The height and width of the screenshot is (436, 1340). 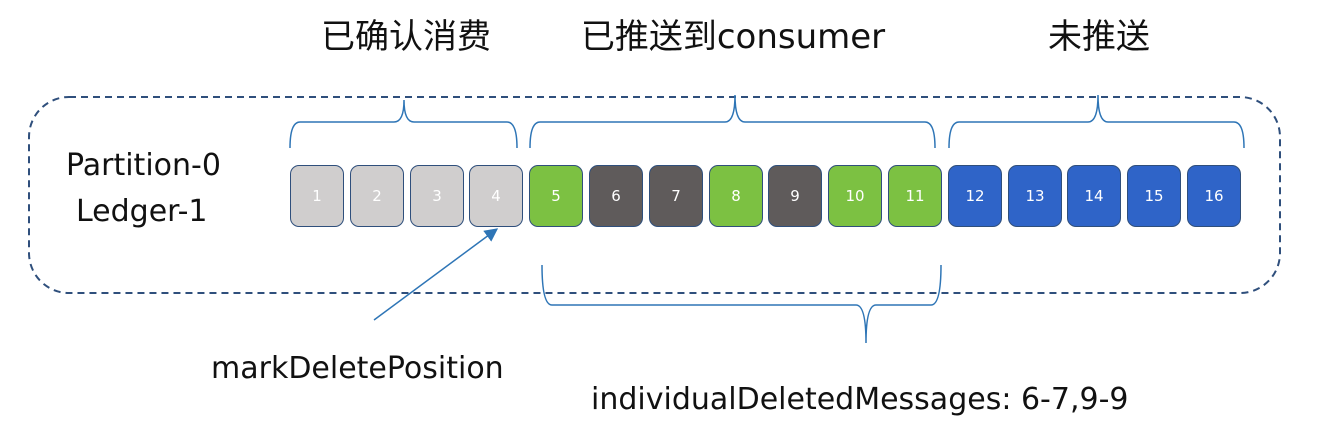 What do you see at coordinates (1094, 196) in the screenshot?
I see `message-cell-14: 14` at bounding box center [1094, 196].